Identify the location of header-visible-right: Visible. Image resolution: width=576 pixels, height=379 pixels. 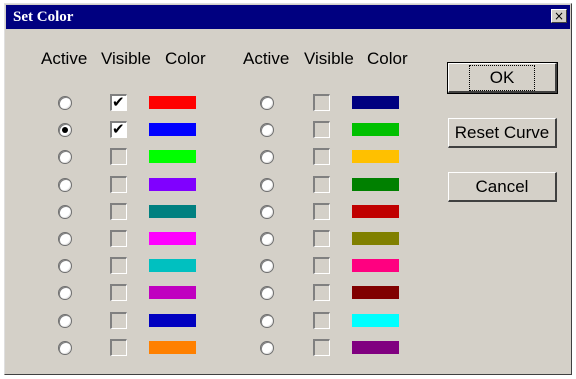
(329, 58).